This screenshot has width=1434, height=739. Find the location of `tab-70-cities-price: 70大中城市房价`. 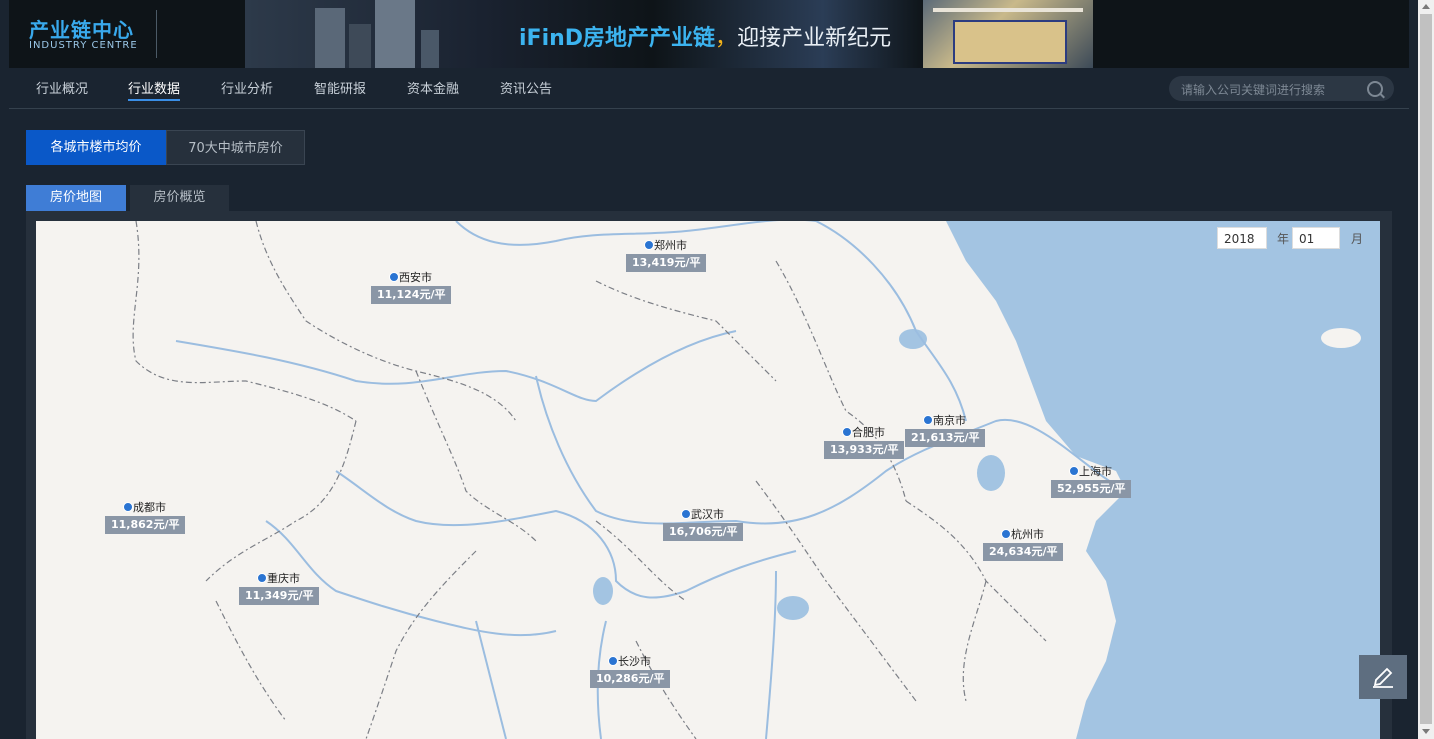

tab-70-cities-price: 70大中城市房价 is located at coordinates (235, 147).